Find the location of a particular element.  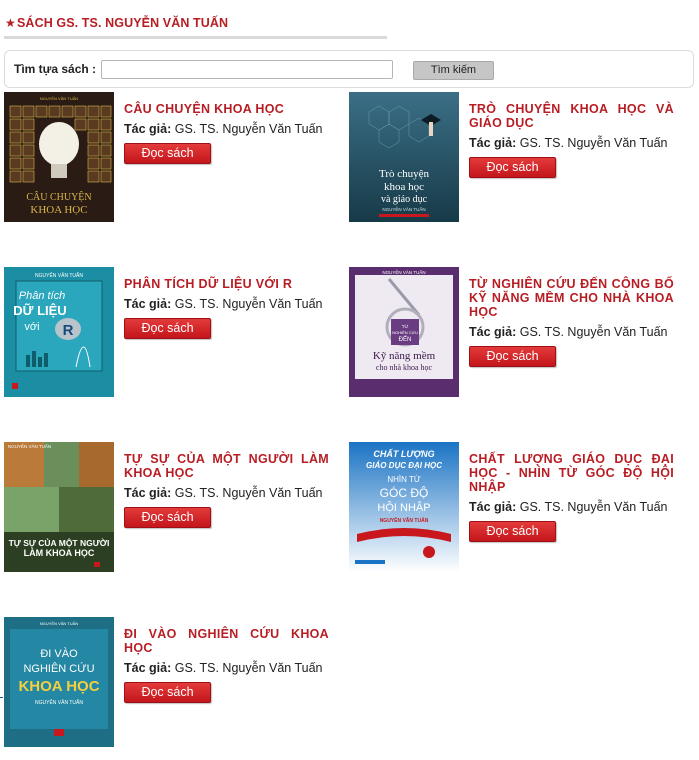

svg-text: LÀM KHOA HỌC is located at coordinates (59, 553).